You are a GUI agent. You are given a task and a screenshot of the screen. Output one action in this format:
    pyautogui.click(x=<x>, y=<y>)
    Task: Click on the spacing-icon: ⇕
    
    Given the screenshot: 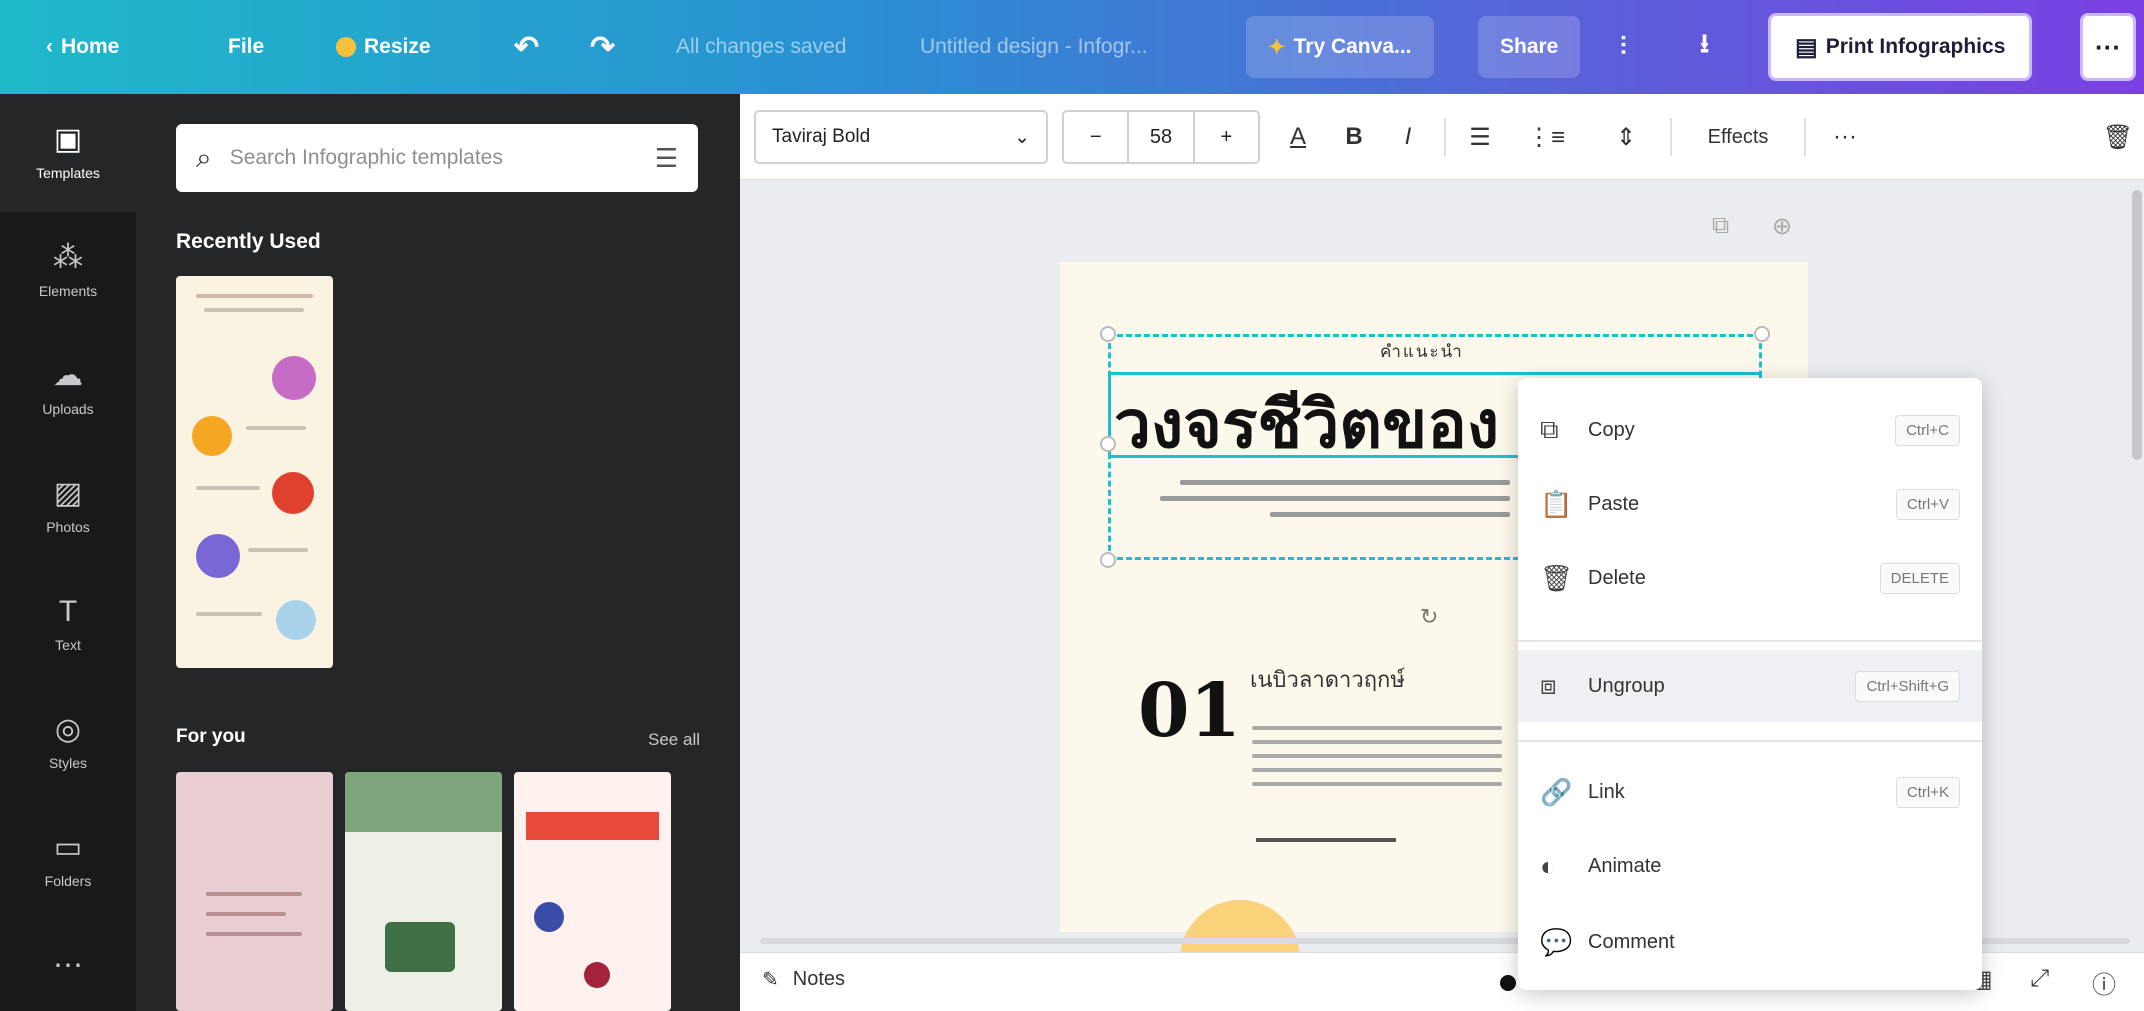 What is the action you would take?
    pyautogui.click(x=1626, y=137)
    